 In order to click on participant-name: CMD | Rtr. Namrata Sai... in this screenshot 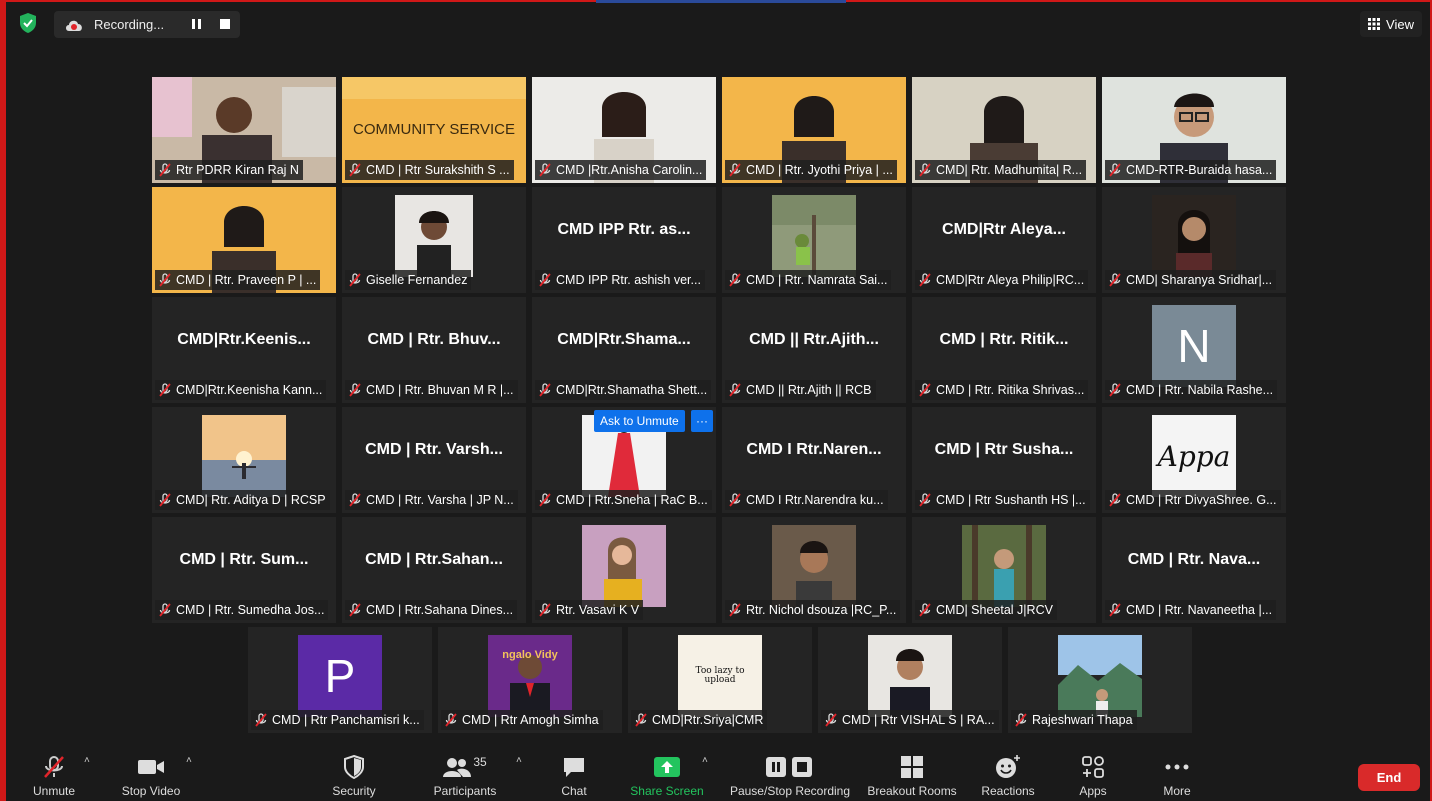, I will do `click(817, 280)`.